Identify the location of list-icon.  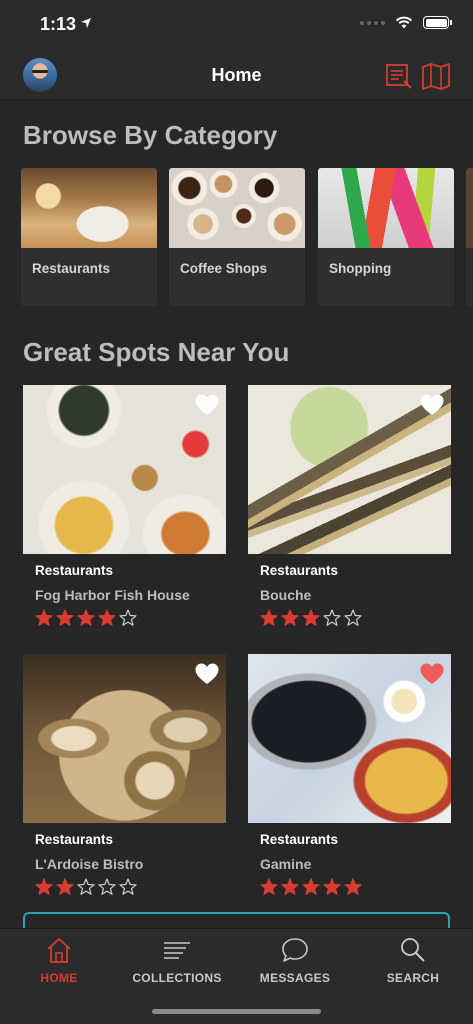
(399, 76).